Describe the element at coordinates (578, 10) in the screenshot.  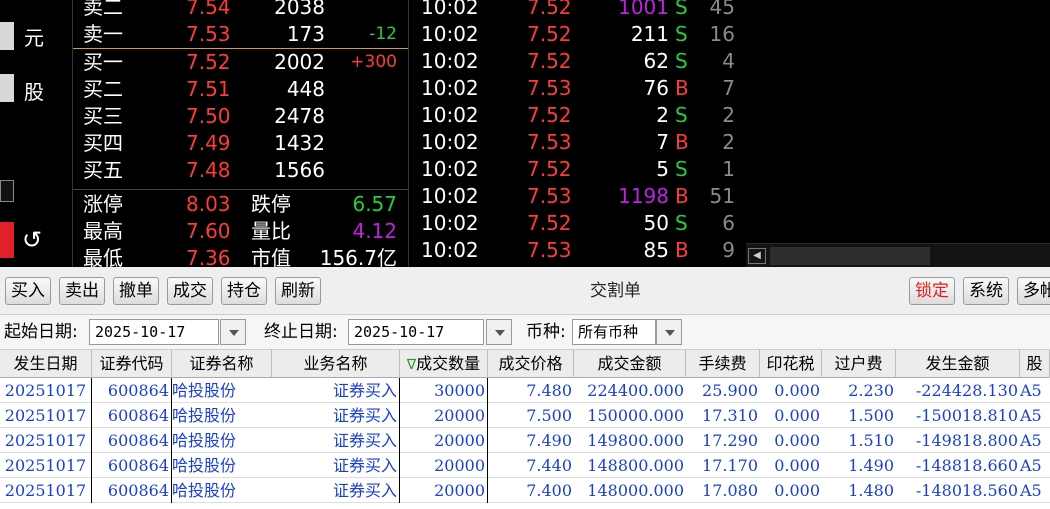
I see `tick-row: 10:02 7.52 1001 S 45` at that location.